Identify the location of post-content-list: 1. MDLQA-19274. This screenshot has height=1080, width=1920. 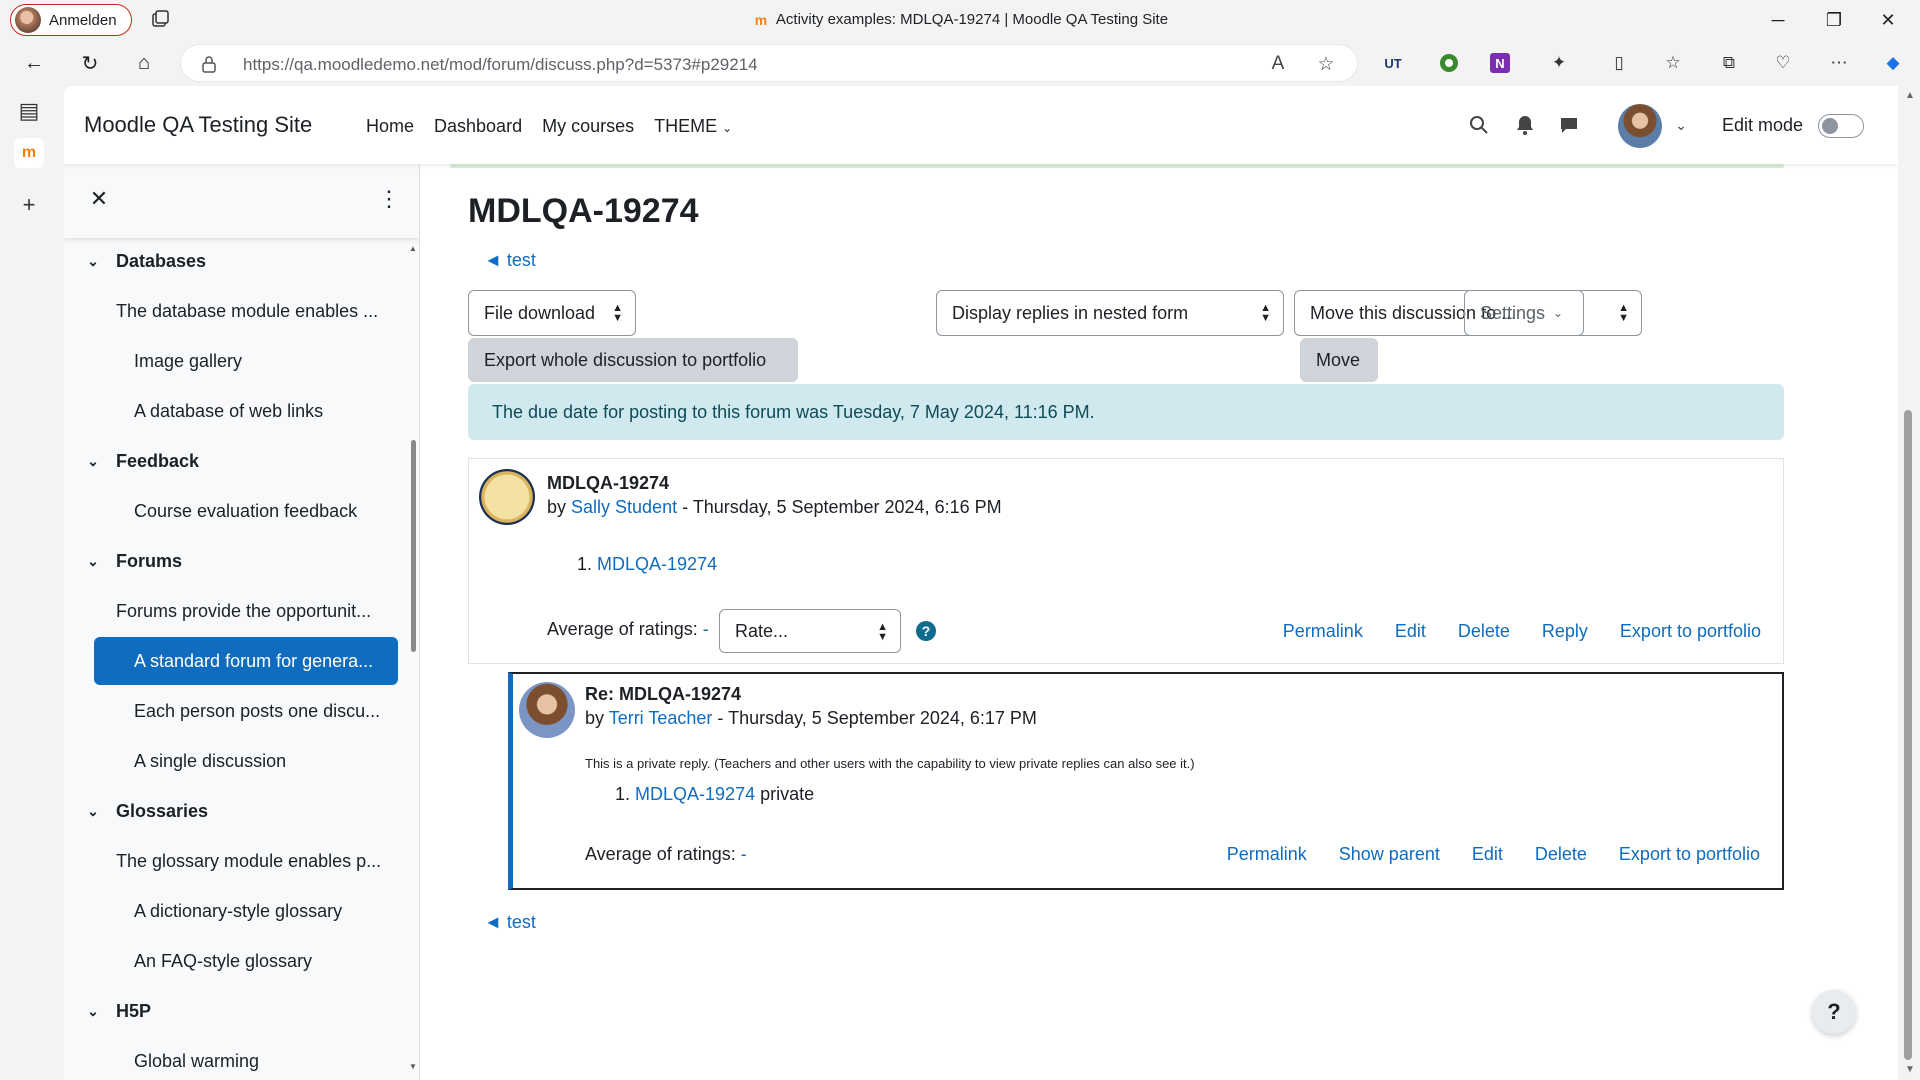
(647, 564).